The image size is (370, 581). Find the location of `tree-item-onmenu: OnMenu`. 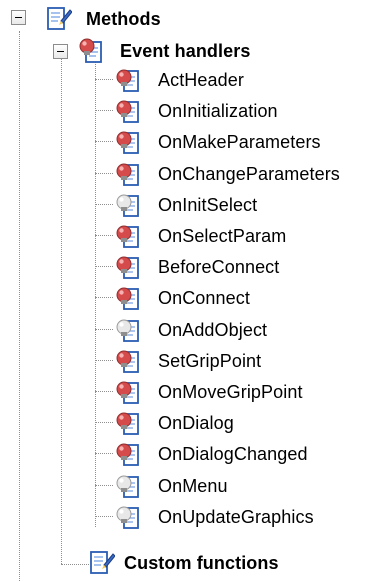

tree-item-onmenu: OnMenu is located at coordinates (185, 486).